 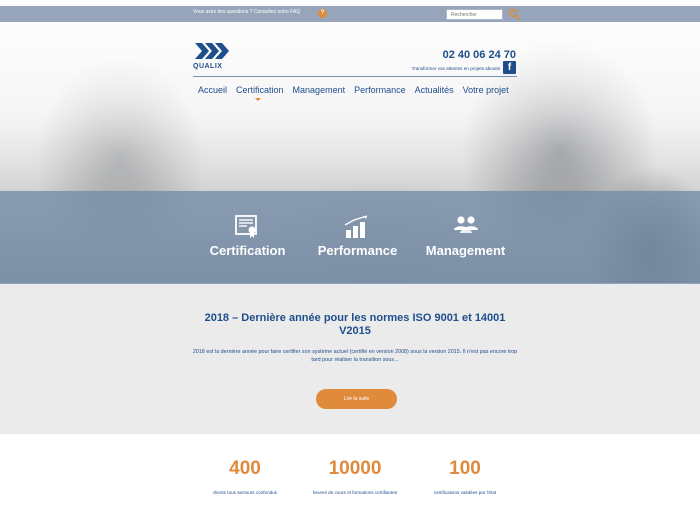 I want to click on stat-value: 400, so click(x=245, y=468).